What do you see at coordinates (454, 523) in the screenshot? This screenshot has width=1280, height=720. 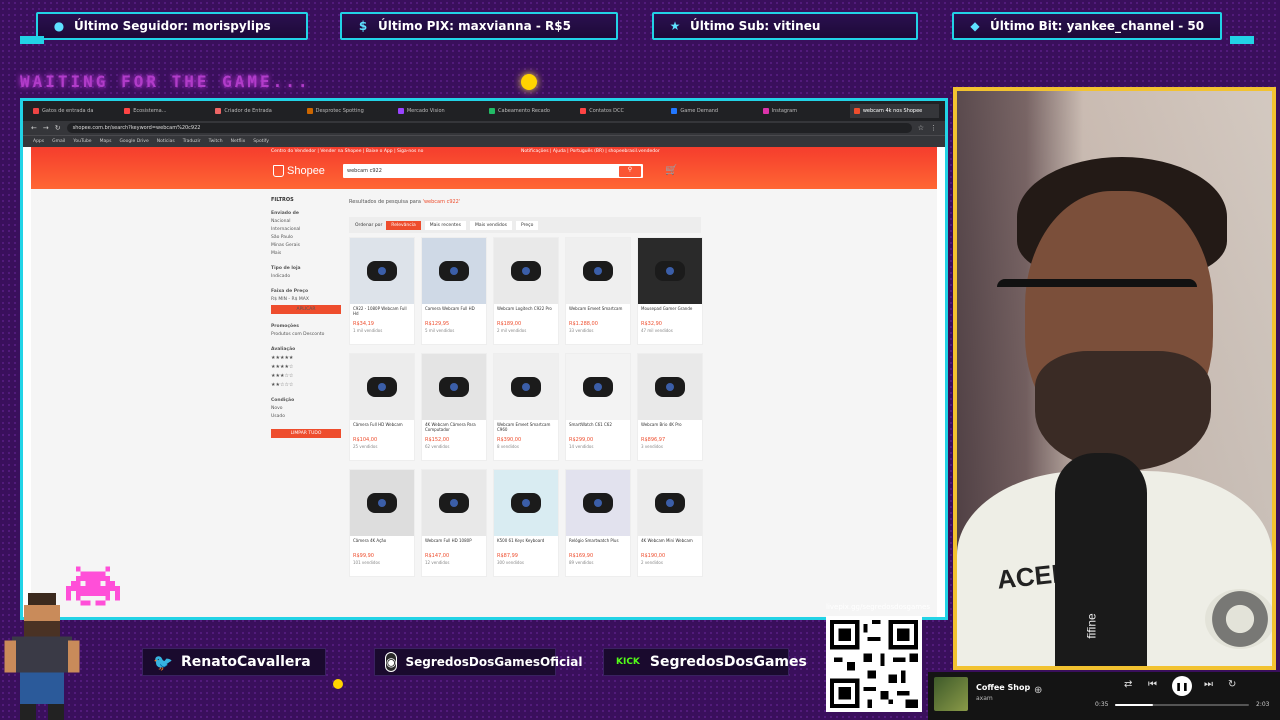 I see `product-card: Webcam Full HD 1080P R$147,00 12 vendidos` at bounding box center [454, 523].